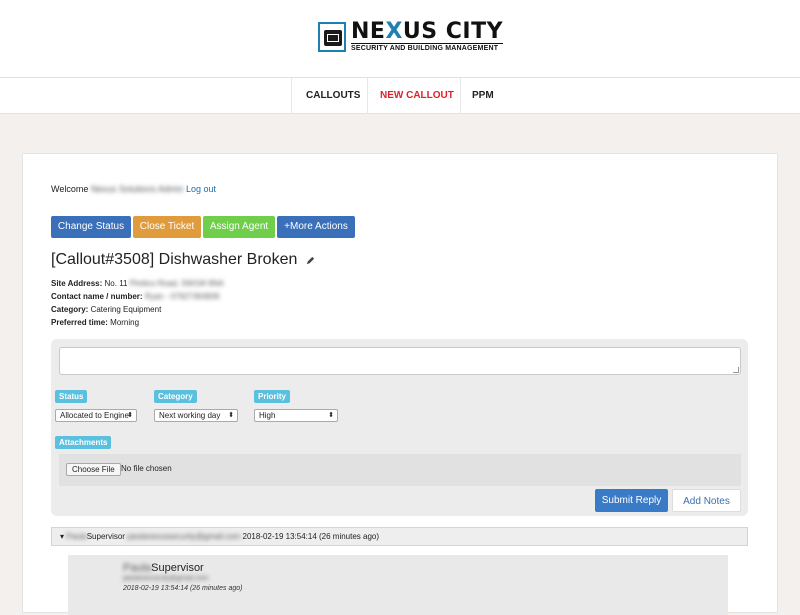 This screenshot has width=800, height=615. Describe the element at coordinates (183, 588) in the screenshot. I see `entry-timestamp: 2018-02-19 13:54:14 (26 minutes ago)` at that location.